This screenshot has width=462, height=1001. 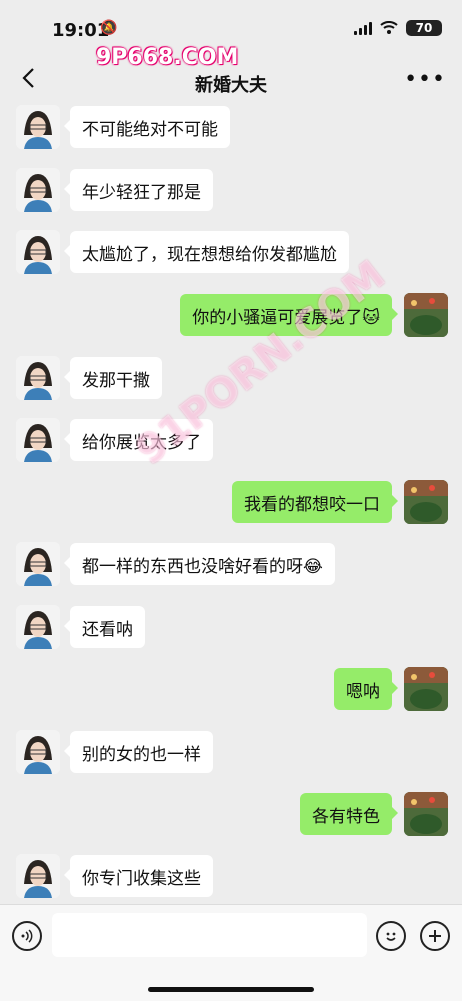 What do you see at coordinates (231, 316) in the screenshot?
I see `message-row: 你的小骚逼可爱展览了🐱` at bounding box center [231, 316].